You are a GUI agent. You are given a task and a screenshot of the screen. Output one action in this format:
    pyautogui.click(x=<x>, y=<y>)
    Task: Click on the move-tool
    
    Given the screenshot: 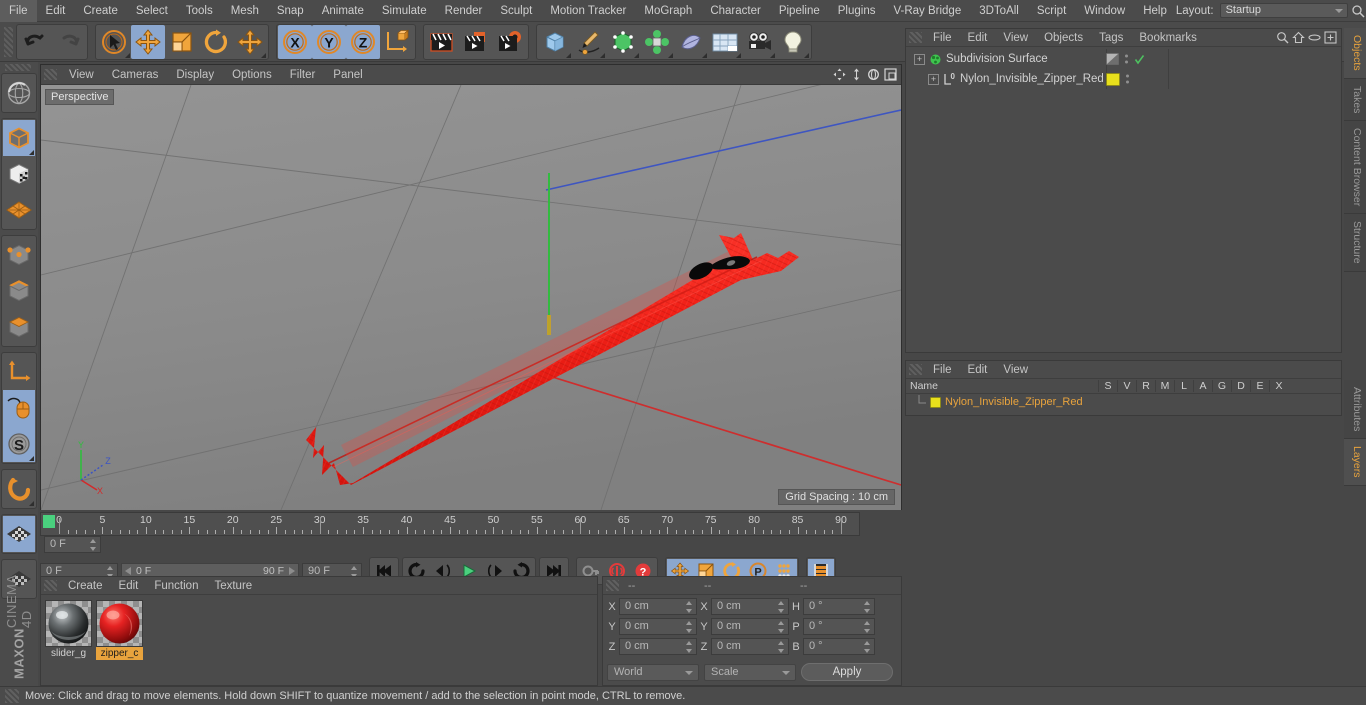 What is the action you would take?
    pyautogui.click(x=148, y=41)
    